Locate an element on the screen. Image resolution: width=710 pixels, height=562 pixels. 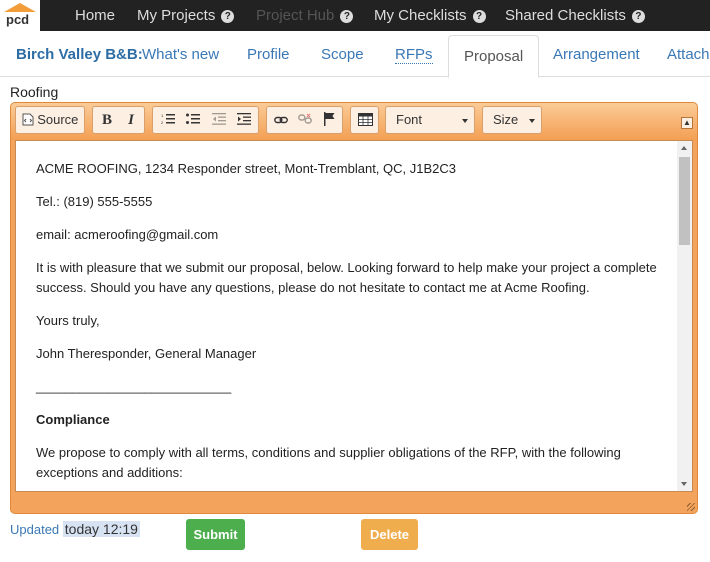
nav-label: My Checklists is located at coordinates (420, 15).